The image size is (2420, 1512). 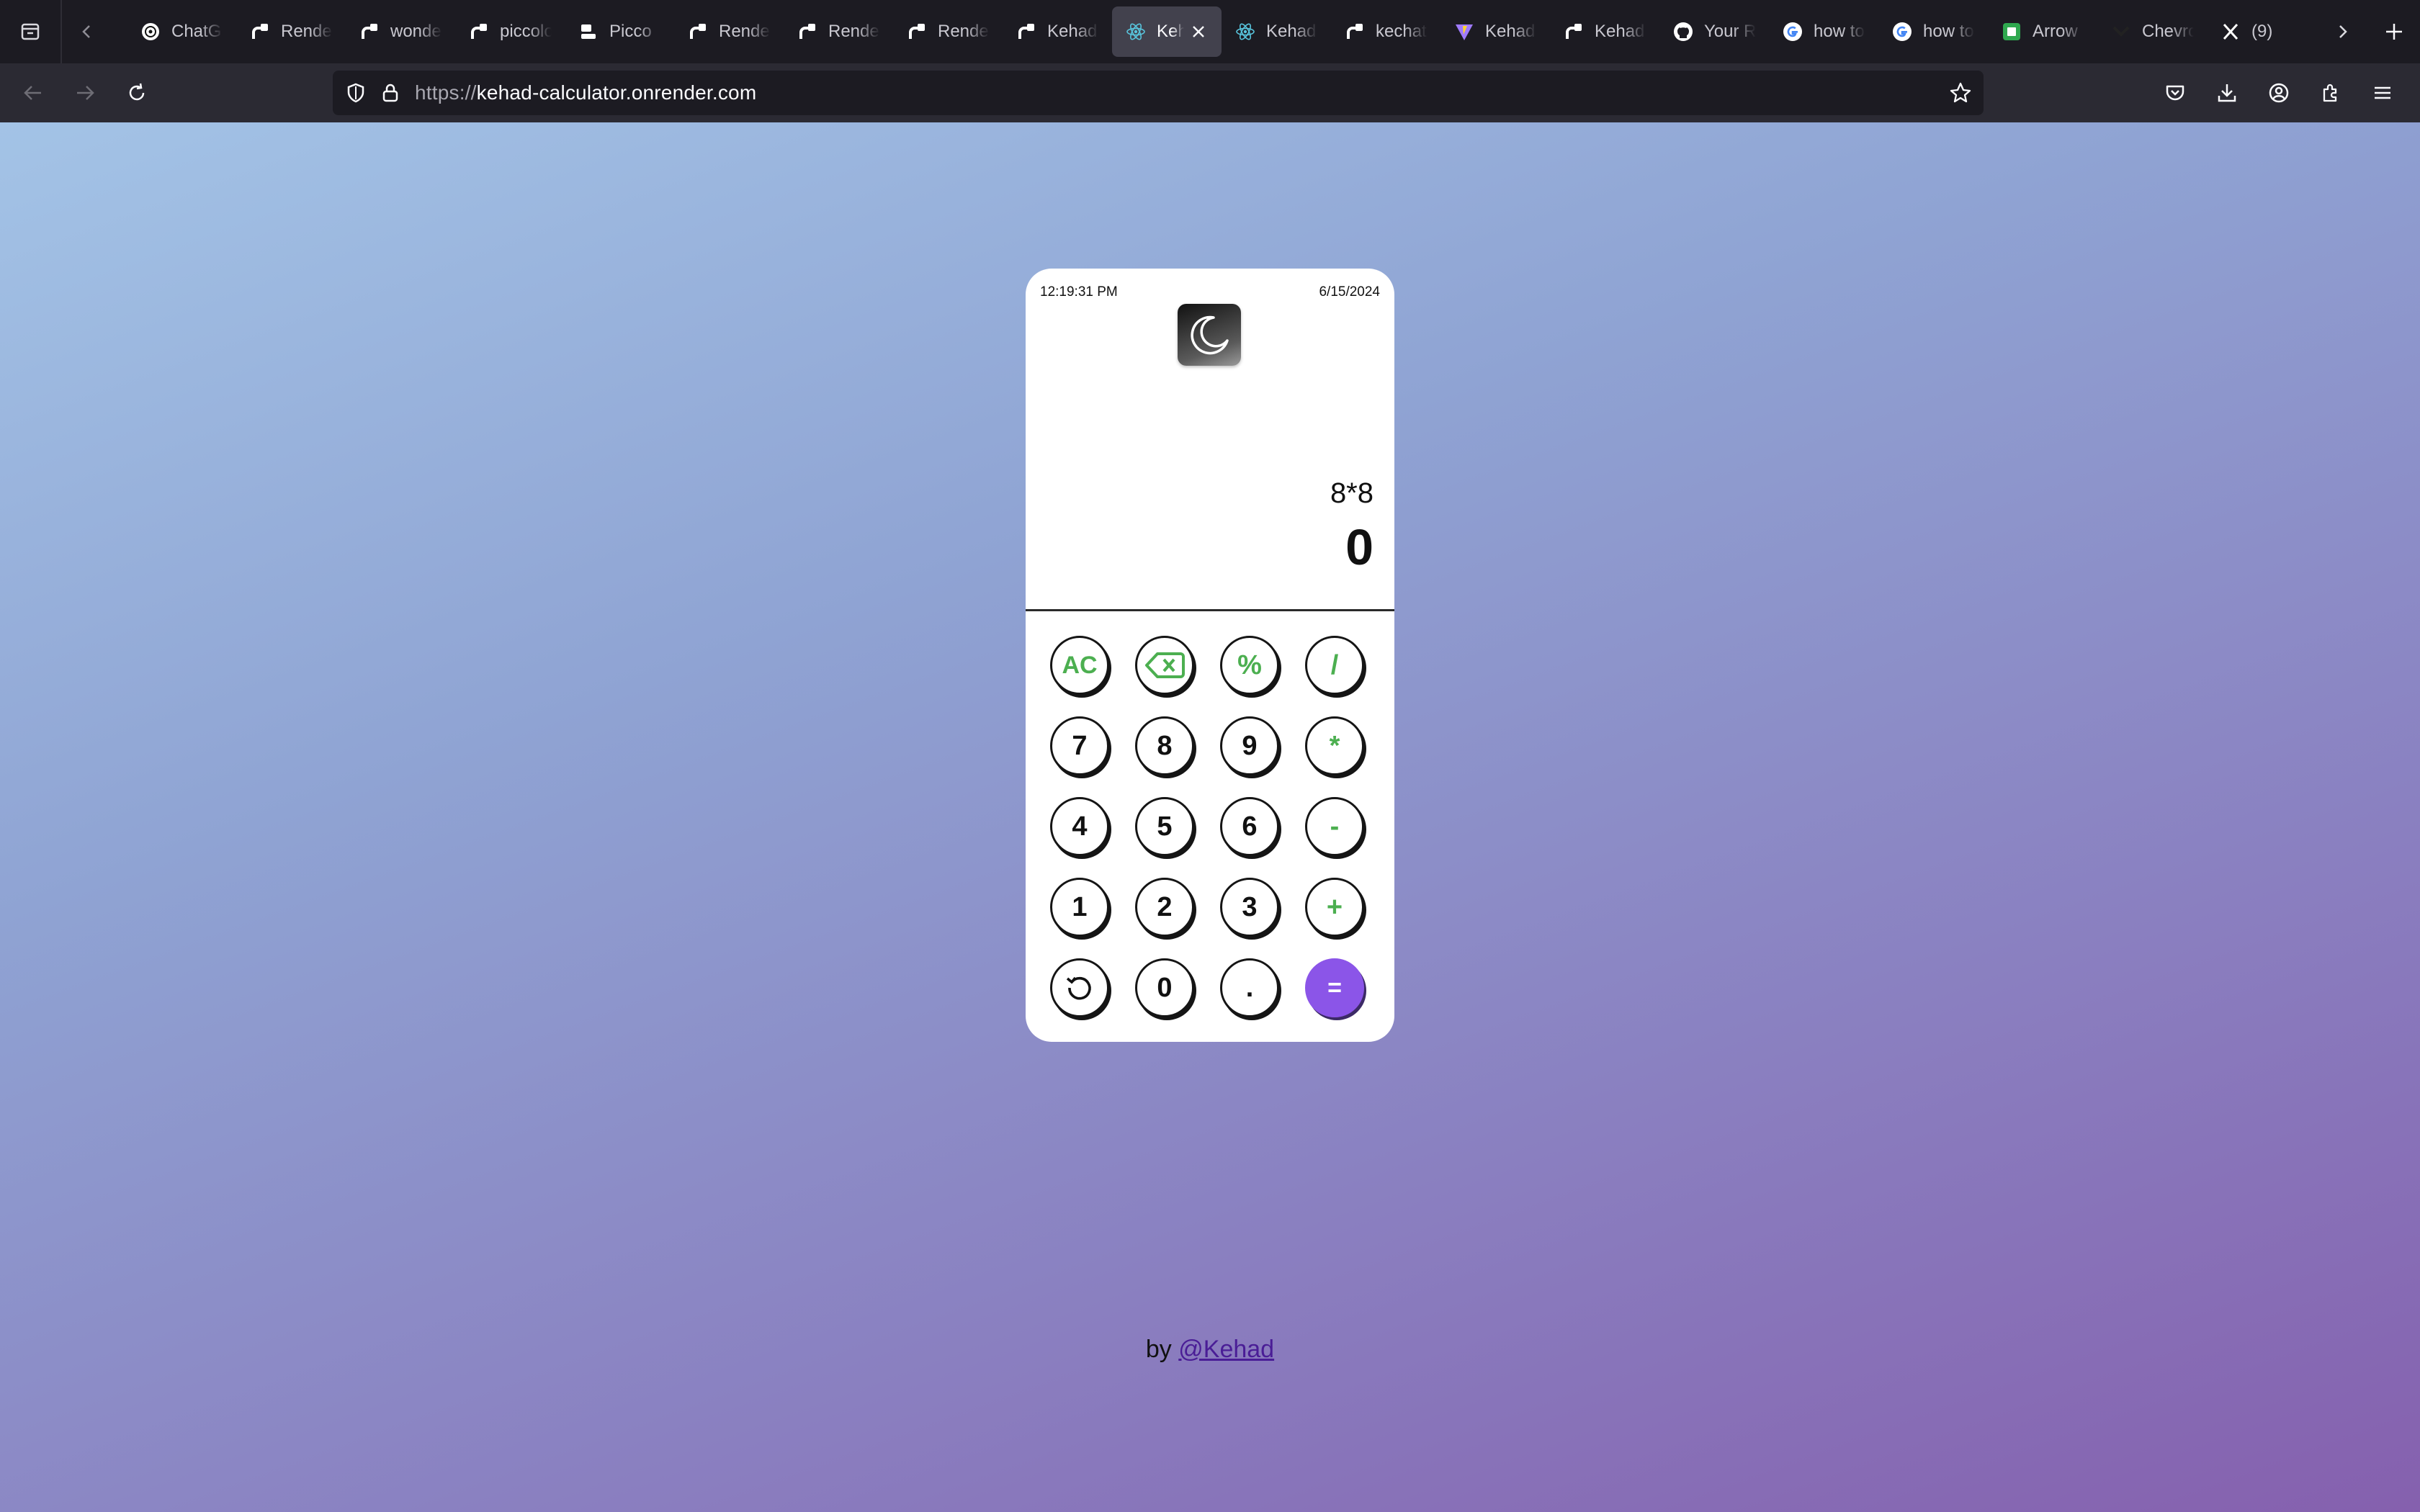 I want to click on green-square-icon, so click(x=2011, y=31).